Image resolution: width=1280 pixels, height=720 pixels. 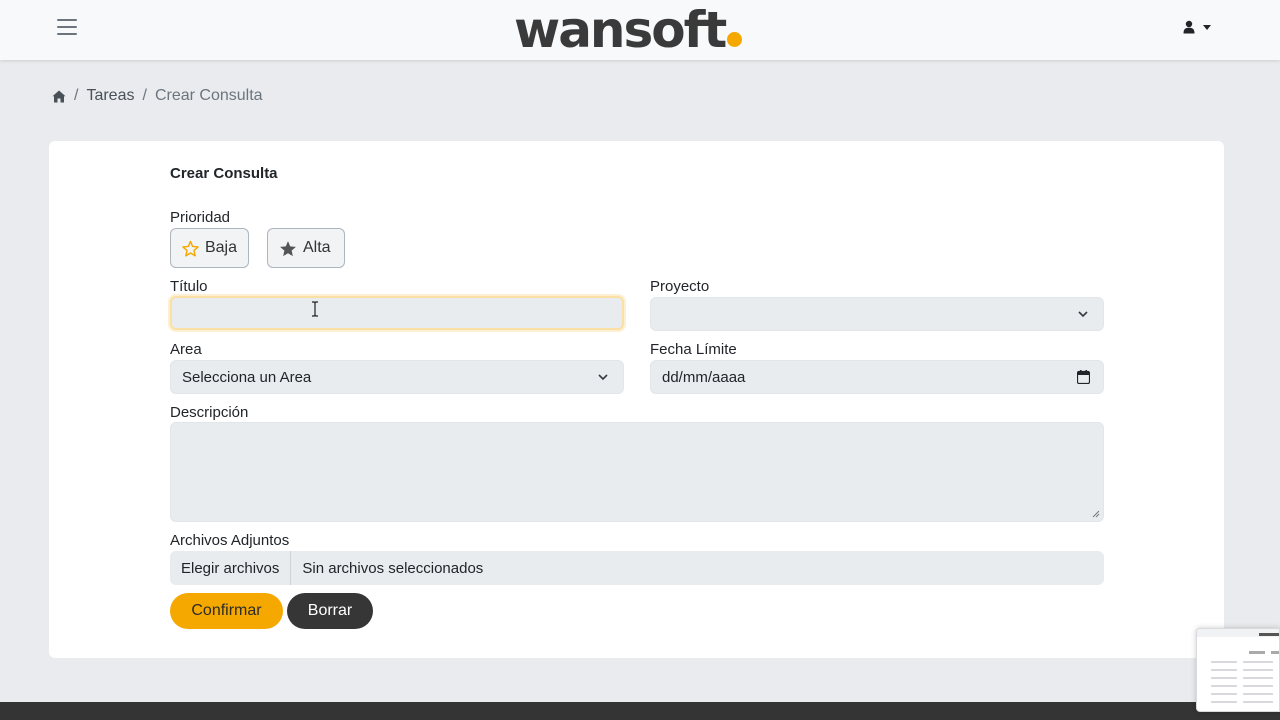 I want to click on file-status-text: Sin archivos seleccionados, so click(x=393, y=568).